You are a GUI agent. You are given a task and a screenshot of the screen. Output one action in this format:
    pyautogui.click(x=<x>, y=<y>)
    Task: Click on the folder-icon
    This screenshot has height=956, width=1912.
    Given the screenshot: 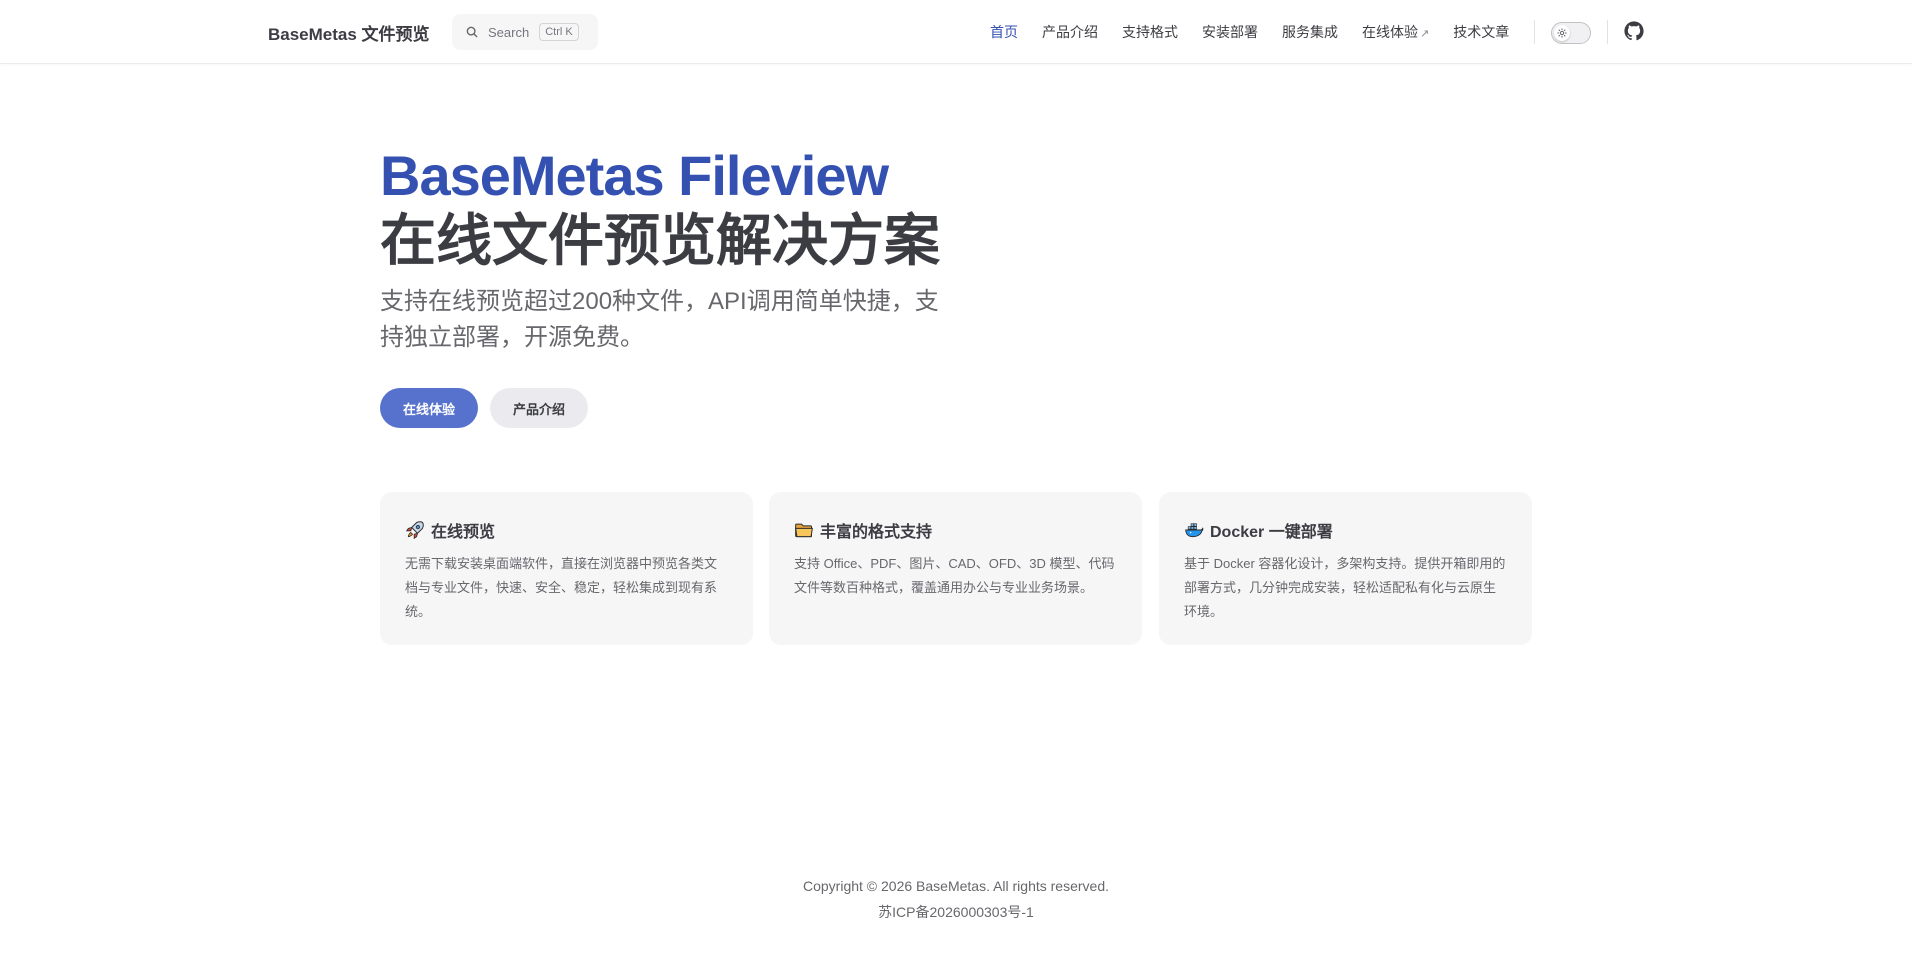 What is the action you would take?
    pyautogui.click(x=804, y=530)
    